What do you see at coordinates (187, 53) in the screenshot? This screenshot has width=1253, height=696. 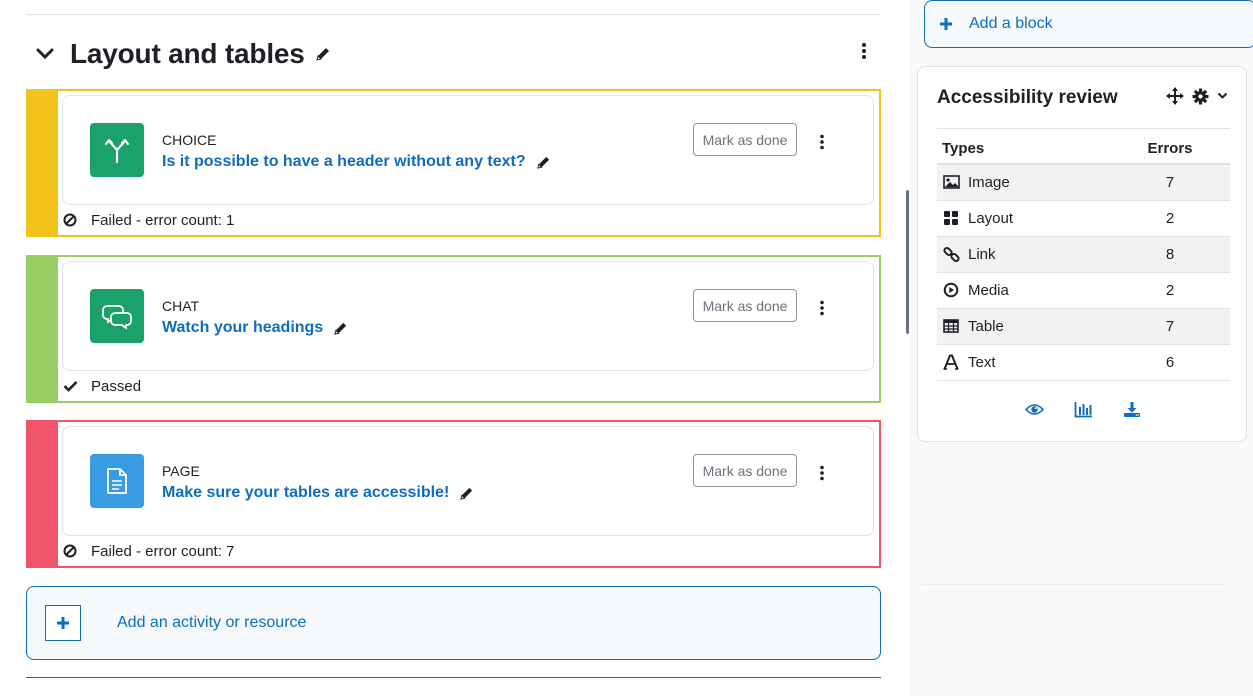 I see `section-title: Layout and tables` at bounding box center [187, 53].